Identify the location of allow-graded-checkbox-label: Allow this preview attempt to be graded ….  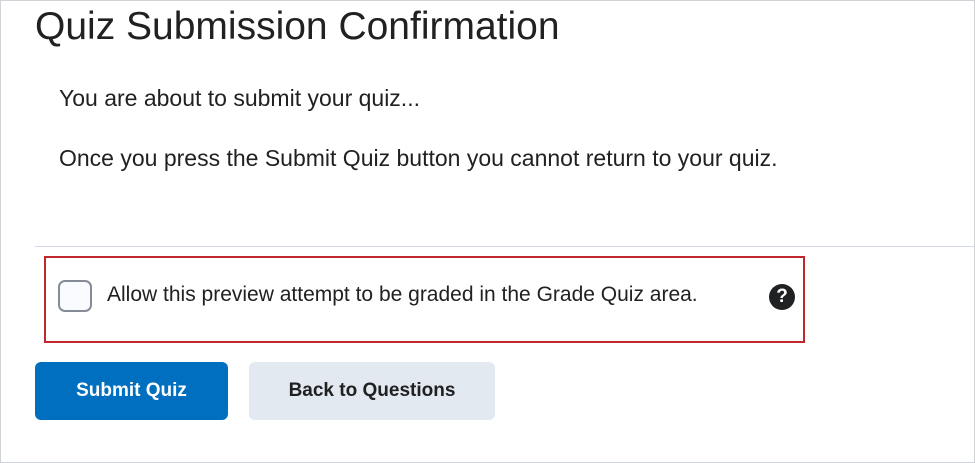
(402, 295).